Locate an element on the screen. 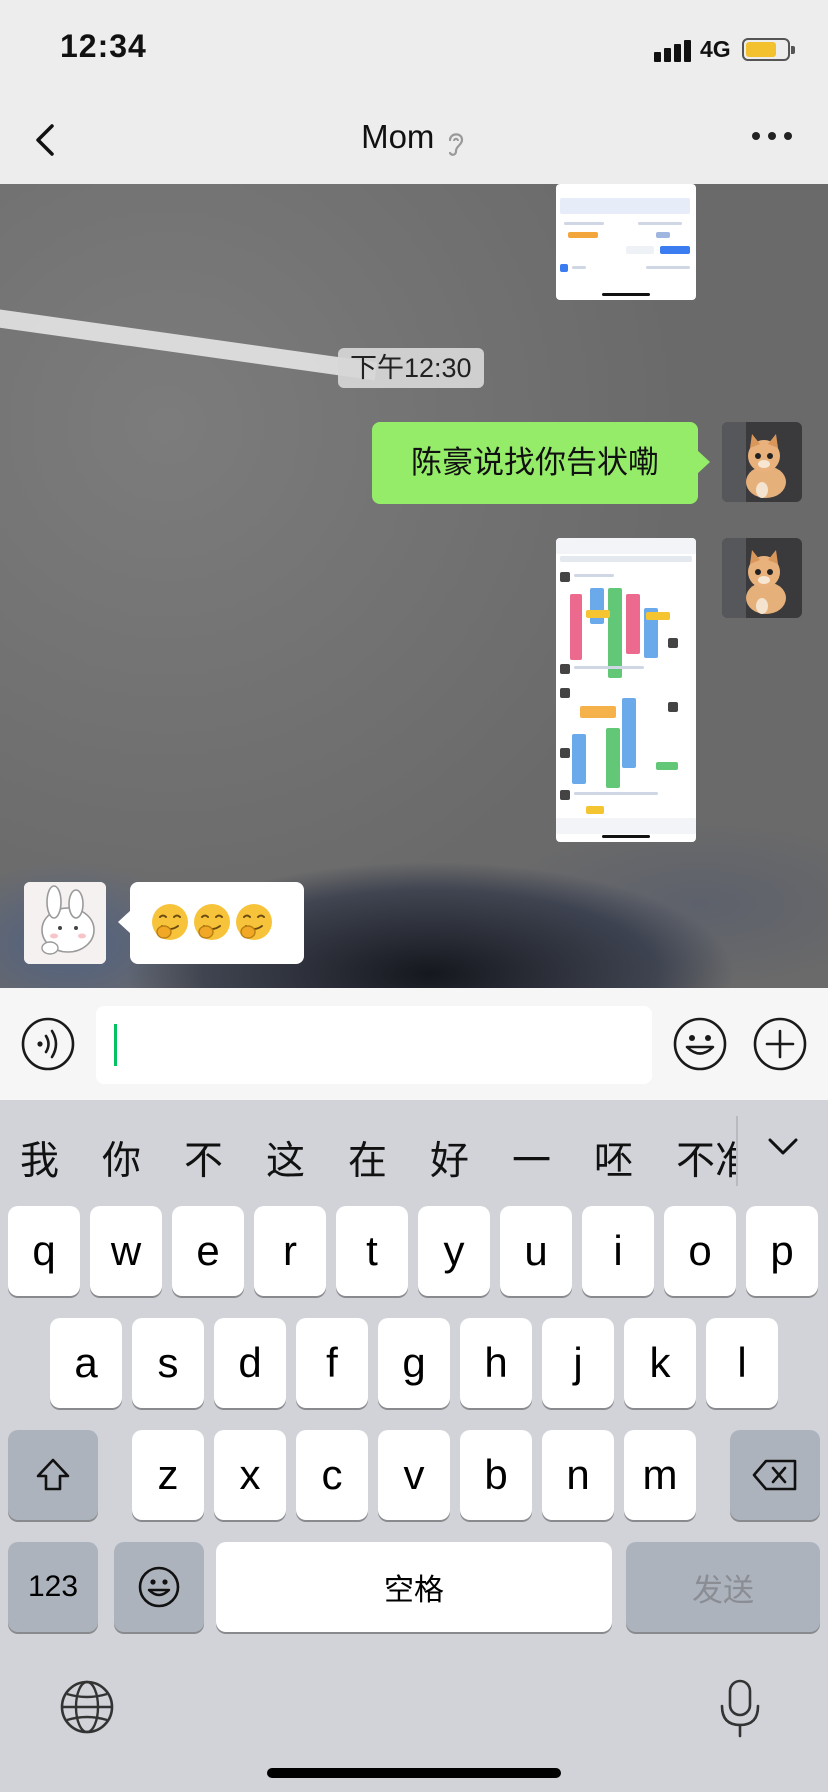 The height and width of the screenshot is (1792, 828). chat-header: Mom is located at coordinates (414, 140).